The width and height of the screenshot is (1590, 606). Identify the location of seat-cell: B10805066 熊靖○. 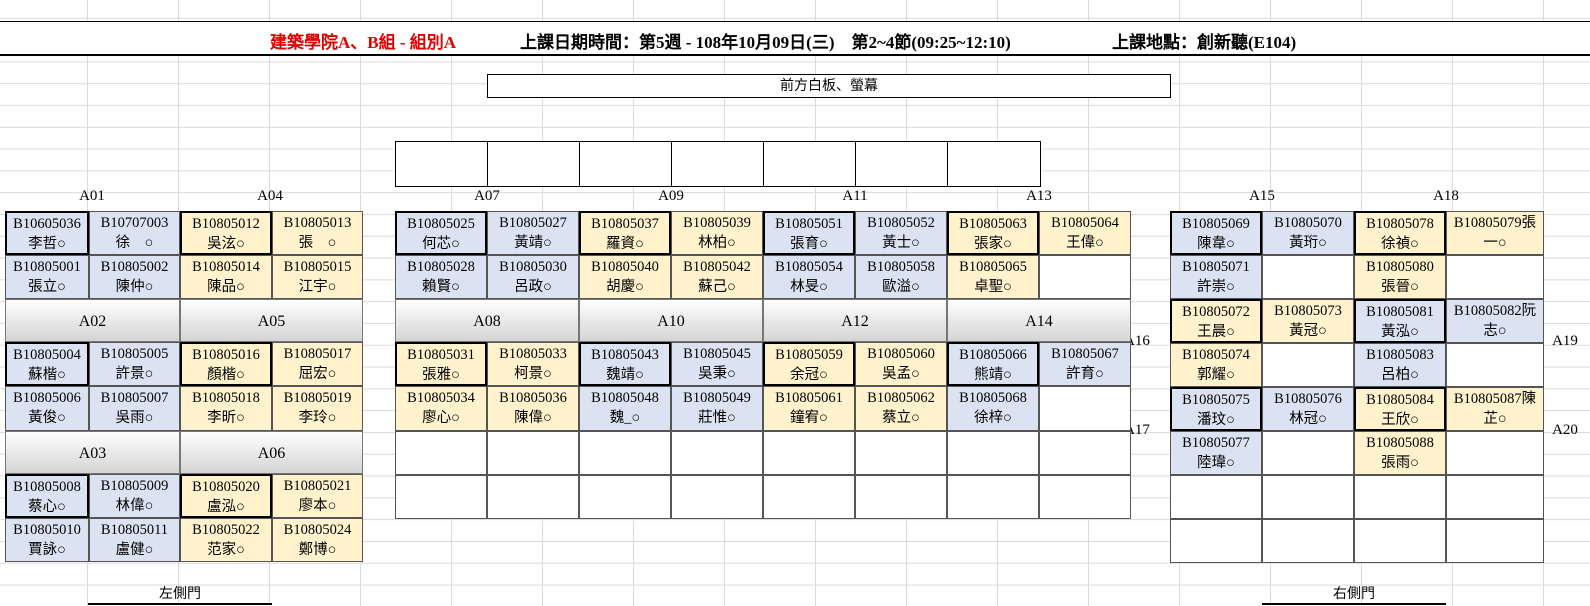
(993, 364).